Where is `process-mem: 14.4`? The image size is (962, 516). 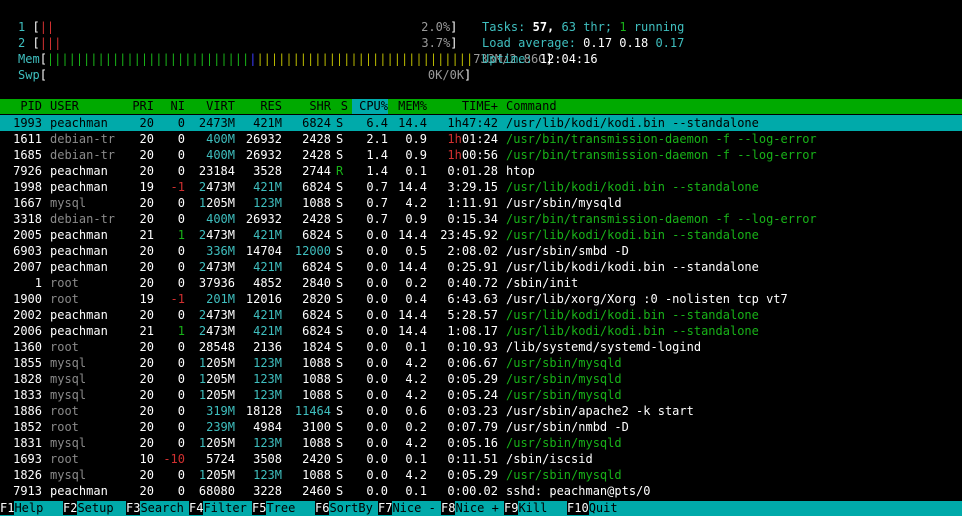
process-mem: 14.4 is located at coordinates (412, 235).